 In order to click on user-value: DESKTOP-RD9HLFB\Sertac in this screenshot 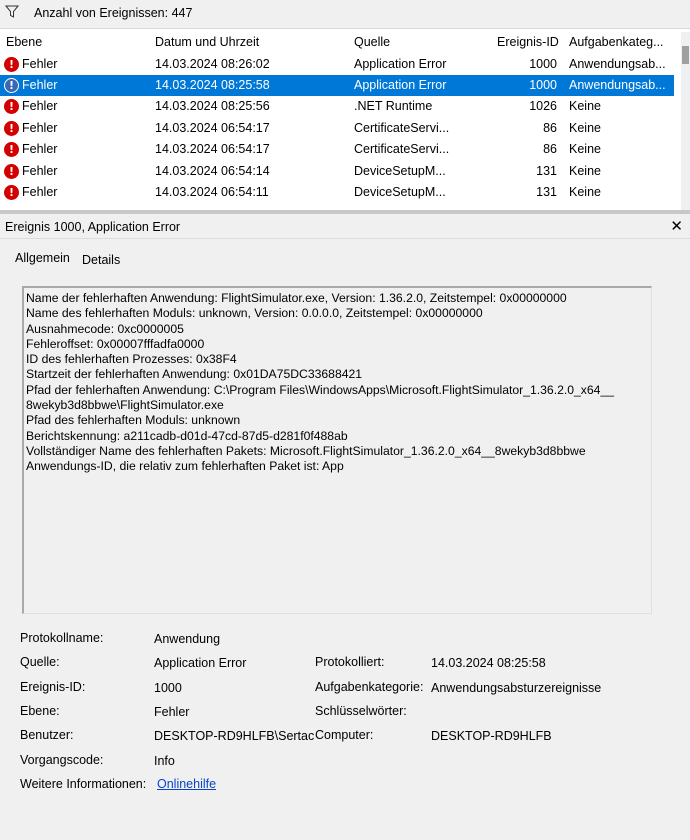, I will do `click(234, 736)`.